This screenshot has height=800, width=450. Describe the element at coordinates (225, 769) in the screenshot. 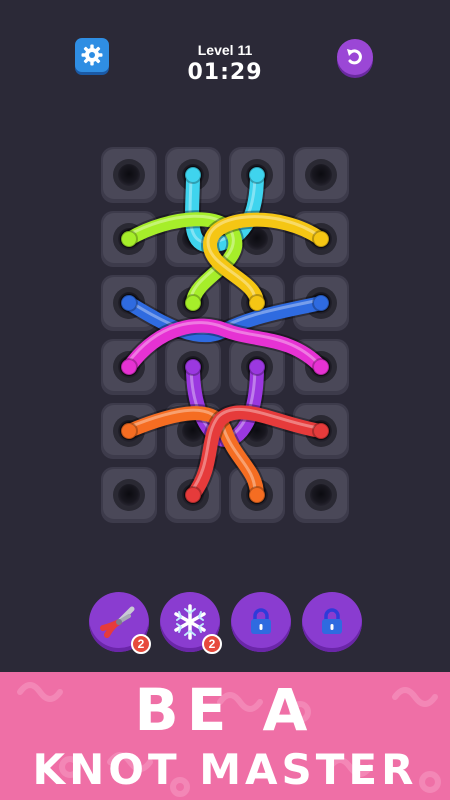

I see `banner-subheadline: KNOT MASTER` at that location.